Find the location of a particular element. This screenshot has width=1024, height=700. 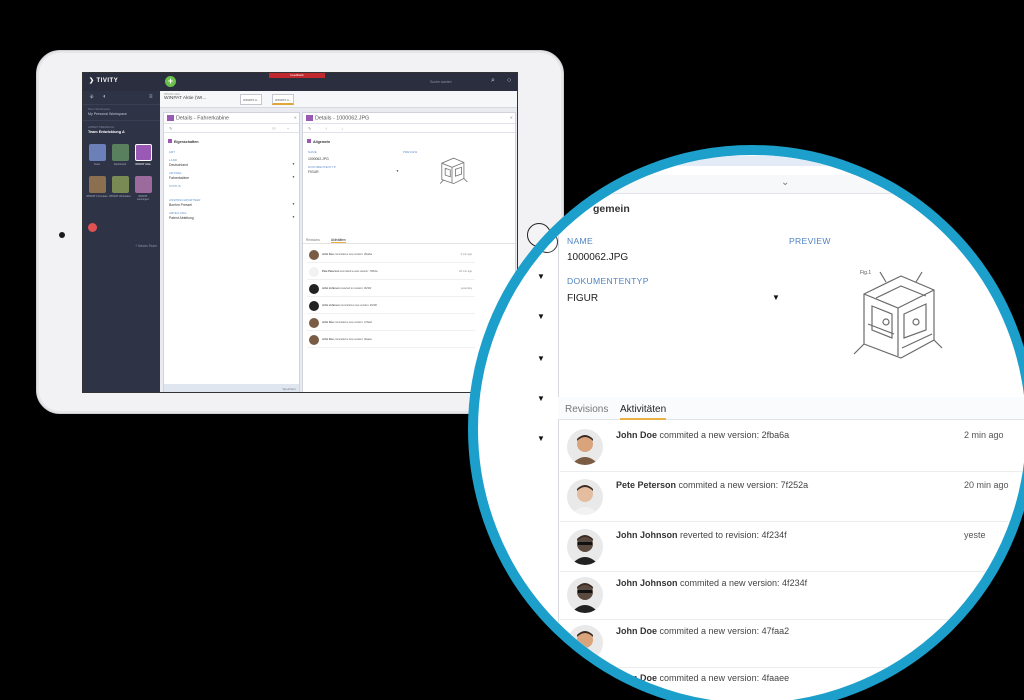

doctype-select: FIGUR is located at coordinates (582, 298).